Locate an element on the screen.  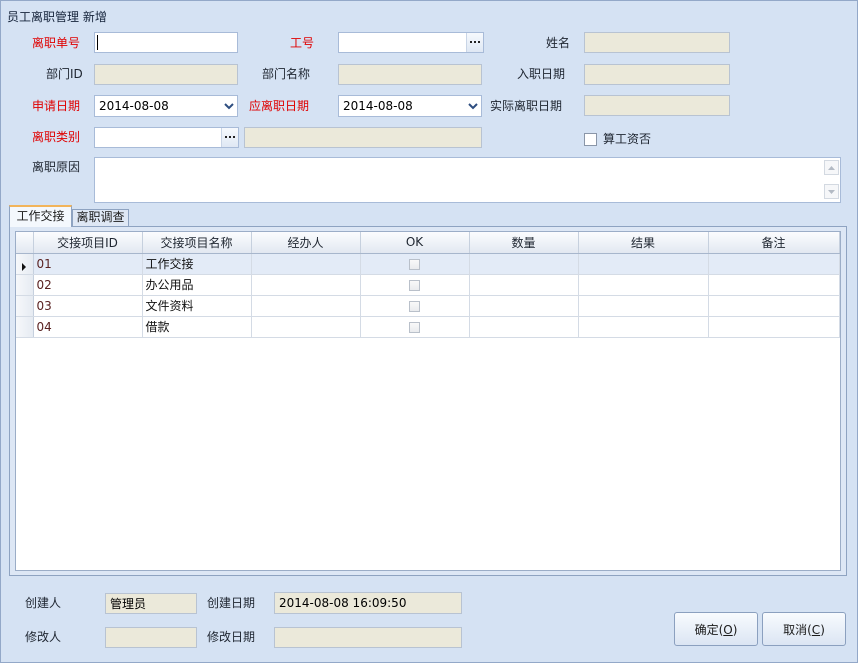
calc-salary-label: 算工资否 is located at coordinates (627, 139).